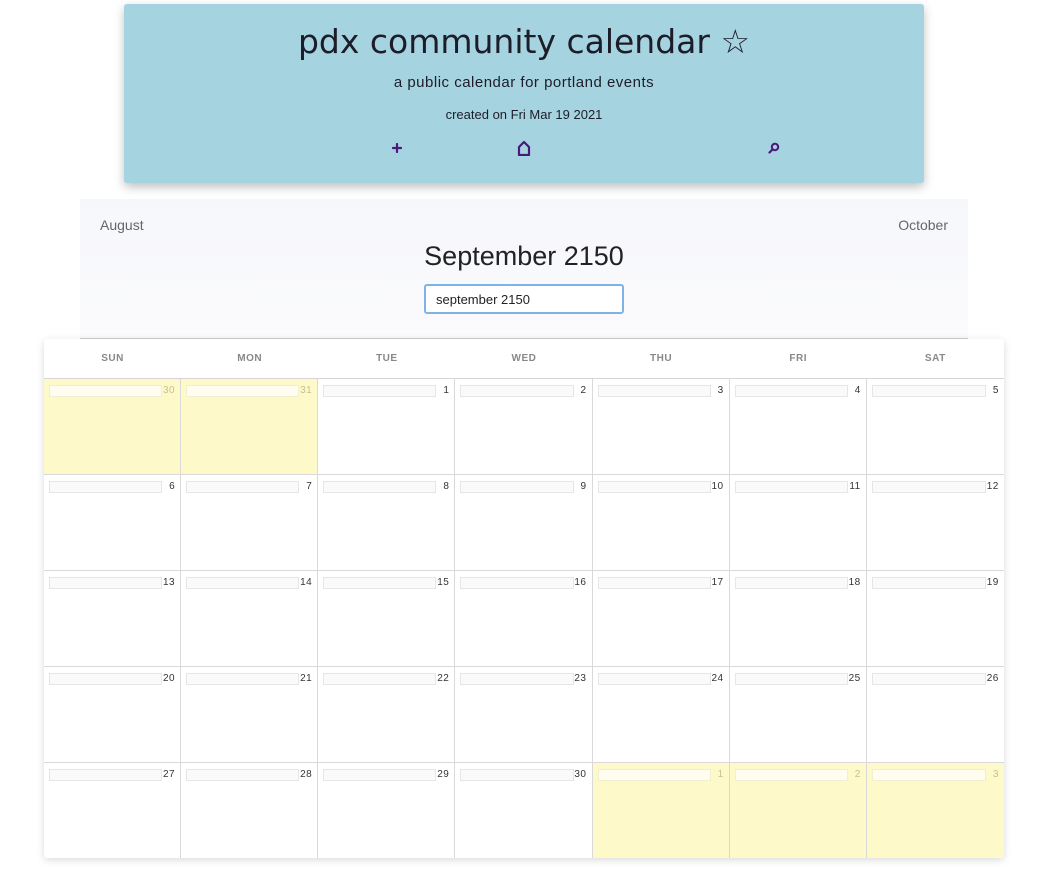 This screenshot has height=874, width=1041. Describe the element at coordinates (580, 582) in the screenshot. I see `day-number: 16` at that location.